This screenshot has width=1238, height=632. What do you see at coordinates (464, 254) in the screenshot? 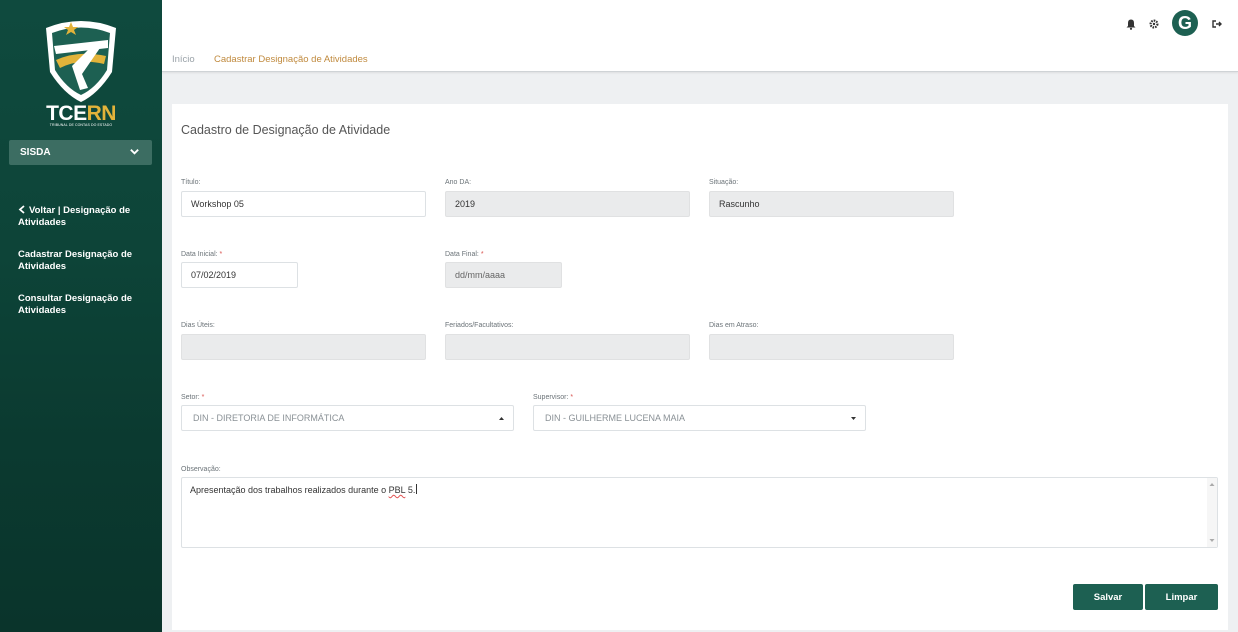
I see `data-final-label: Data Final: *` at bounding box center [464, 254].